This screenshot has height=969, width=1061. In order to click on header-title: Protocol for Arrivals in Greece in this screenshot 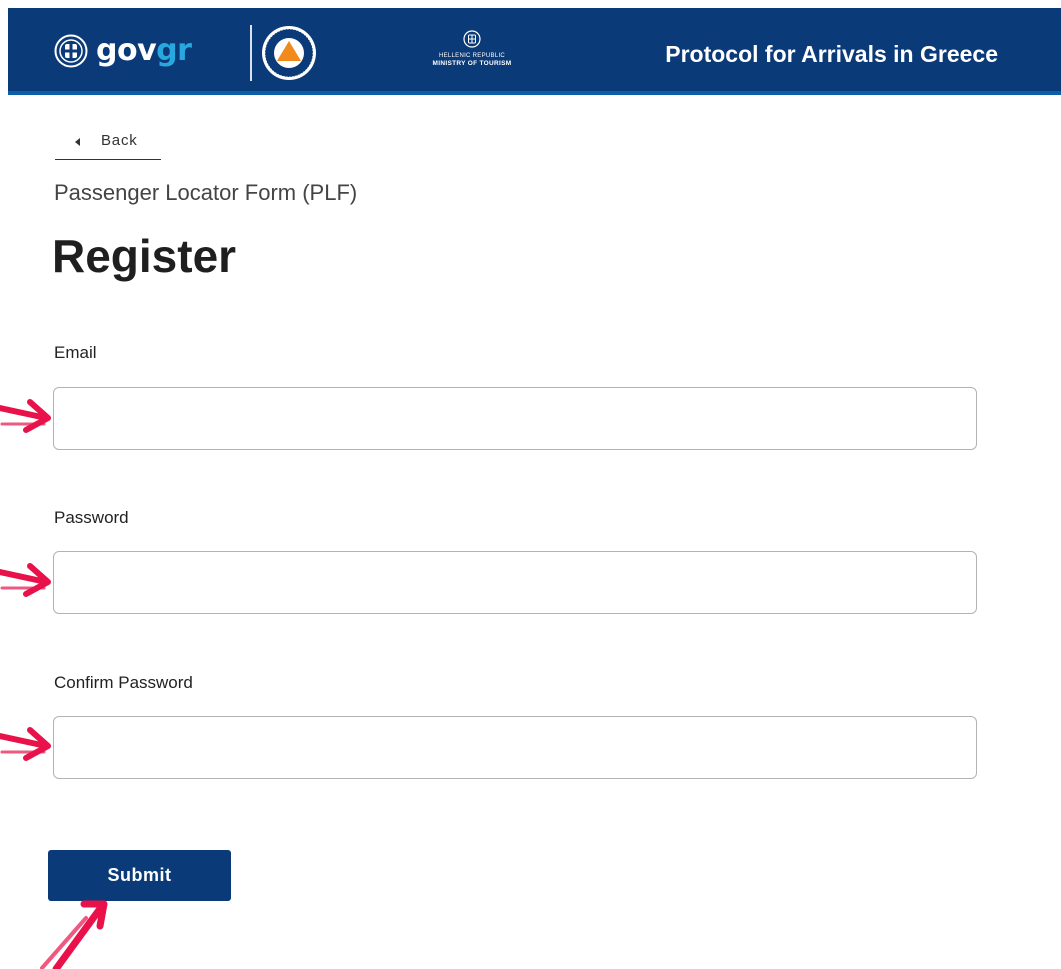, I will do `click(831, 54)`.